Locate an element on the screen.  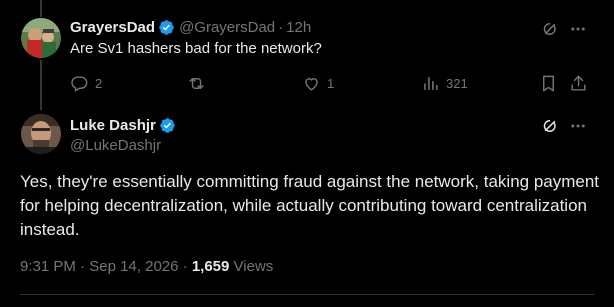
reply-header: GrayersDad @GrayersDad · 12h is located at coordinates (190, 27).